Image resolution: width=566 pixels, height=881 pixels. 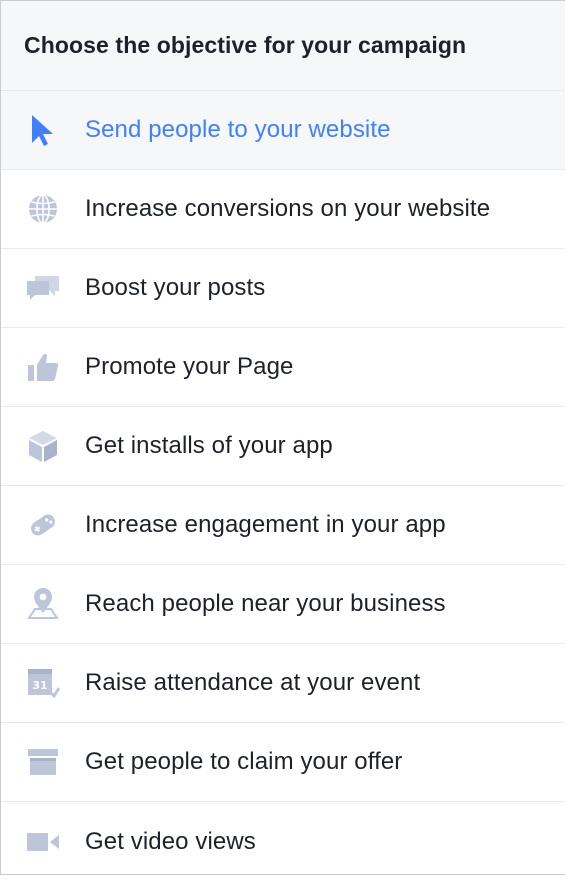 I want to click on objective-item-event-attendance: 31 Raise attendance at your event, so click(x=283, y=683).